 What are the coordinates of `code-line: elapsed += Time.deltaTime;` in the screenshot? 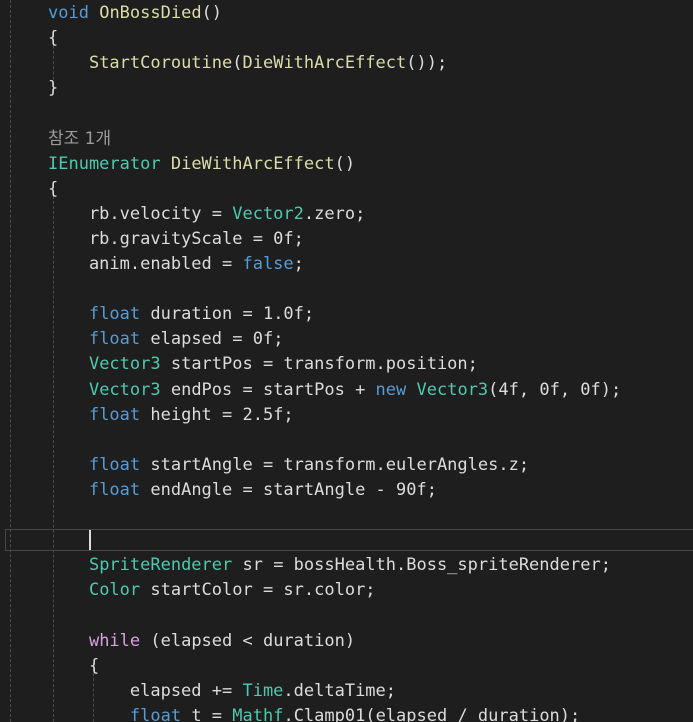 It's located at (222, 691).